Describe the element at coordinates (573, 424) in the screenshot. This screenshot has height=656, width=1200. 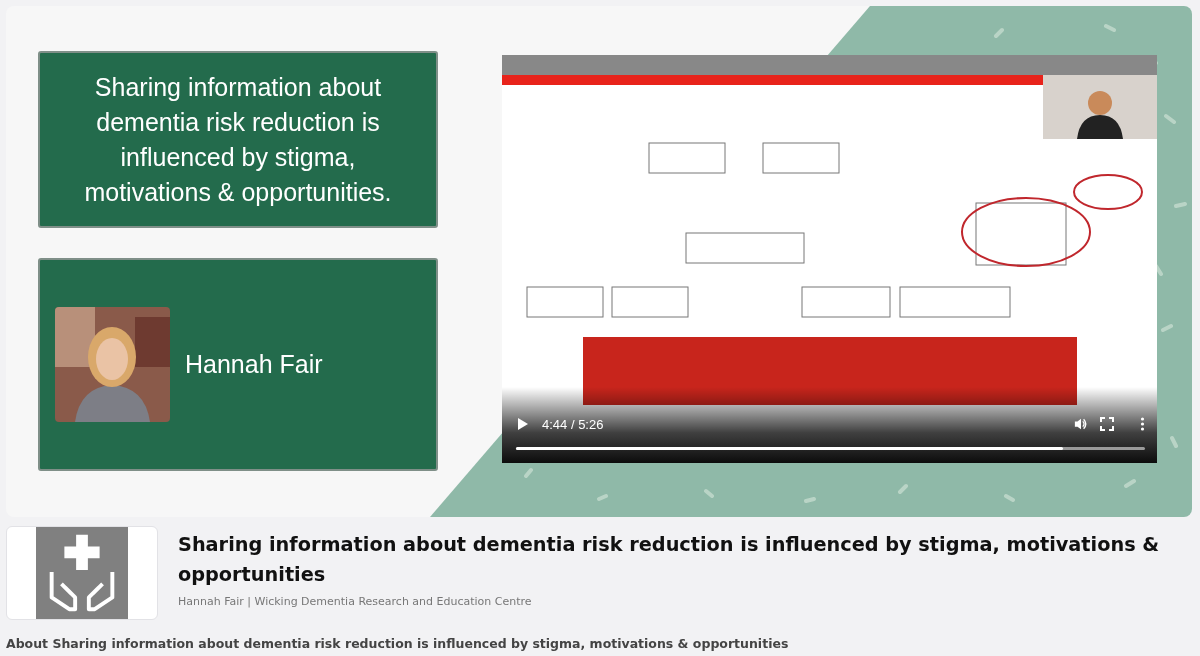
I see `time-display: 4:44 / 5:26` at that location.